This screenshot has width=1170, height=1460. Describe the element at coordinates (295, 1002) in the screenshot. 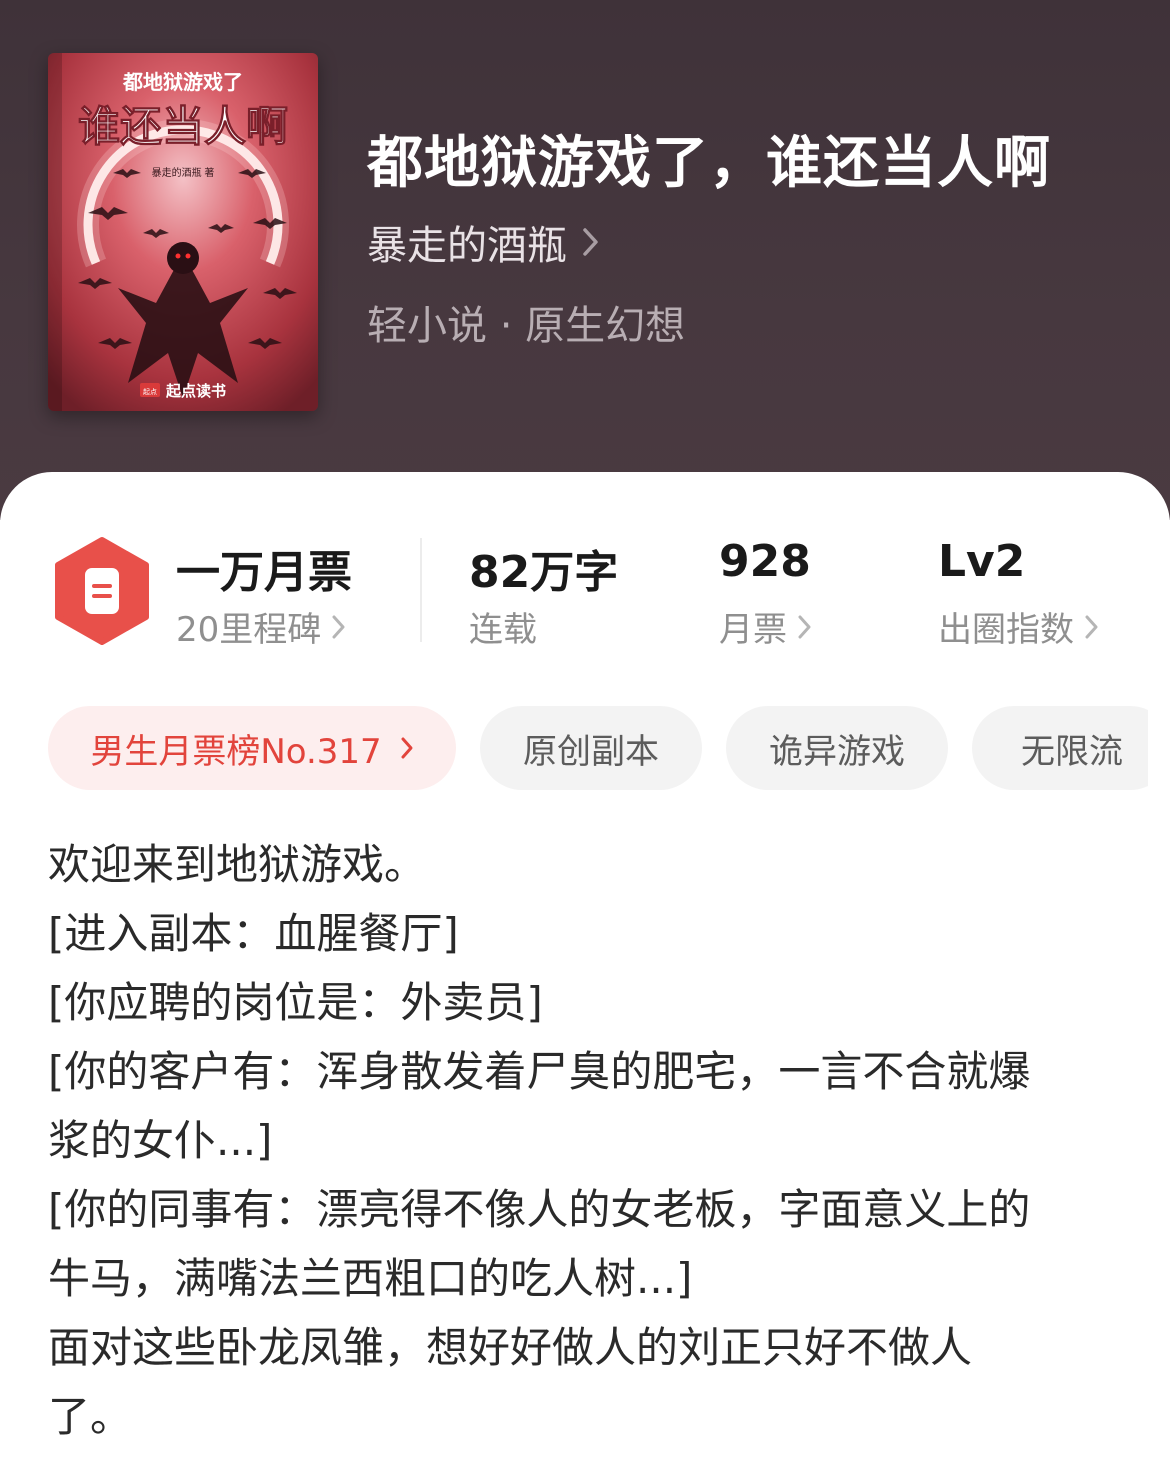

I see `synopsis-line: [你应聘的岗位是：外卖员]` at that location.